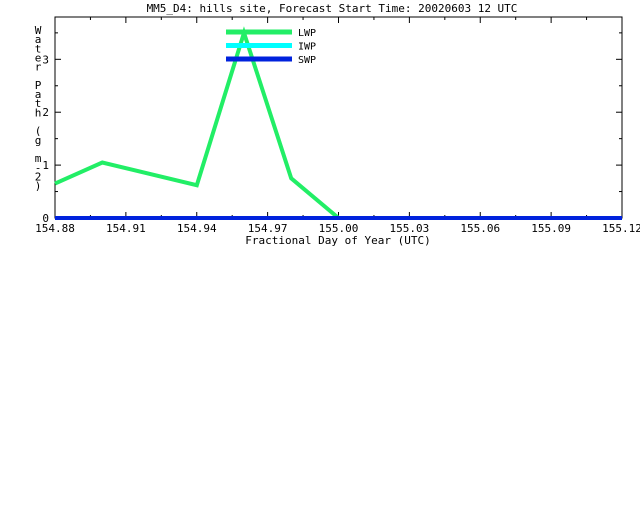  I want to click on y-tick-label: 2, so click(45, 112).